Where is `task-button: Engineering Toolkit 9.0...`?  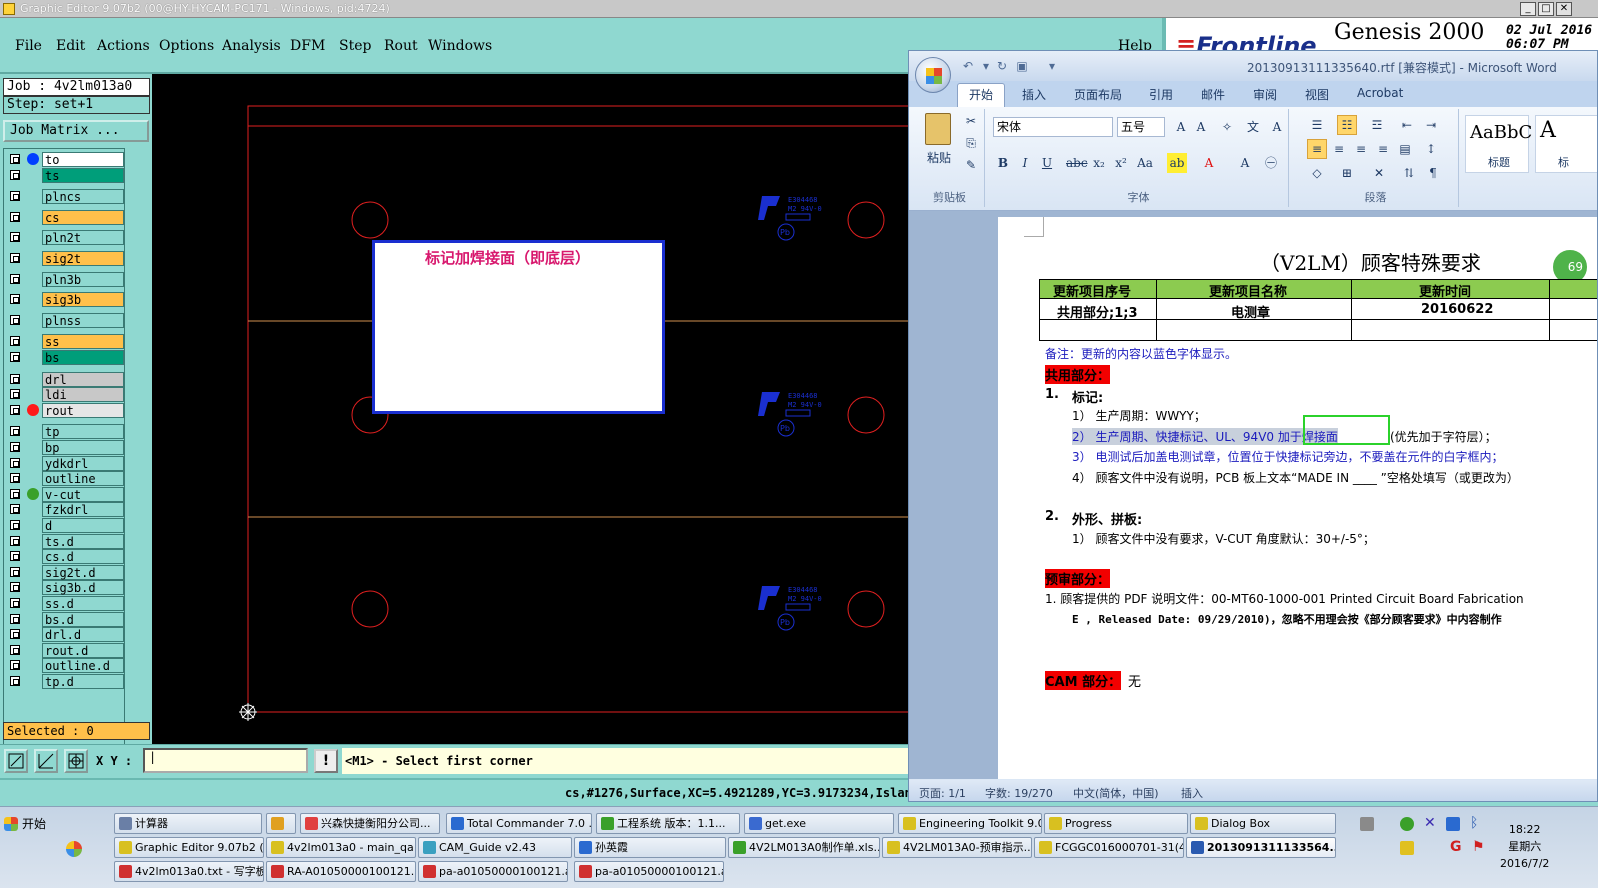
task-button: Engineering Toolkit 9.0... is located at coordinates (970, 823).